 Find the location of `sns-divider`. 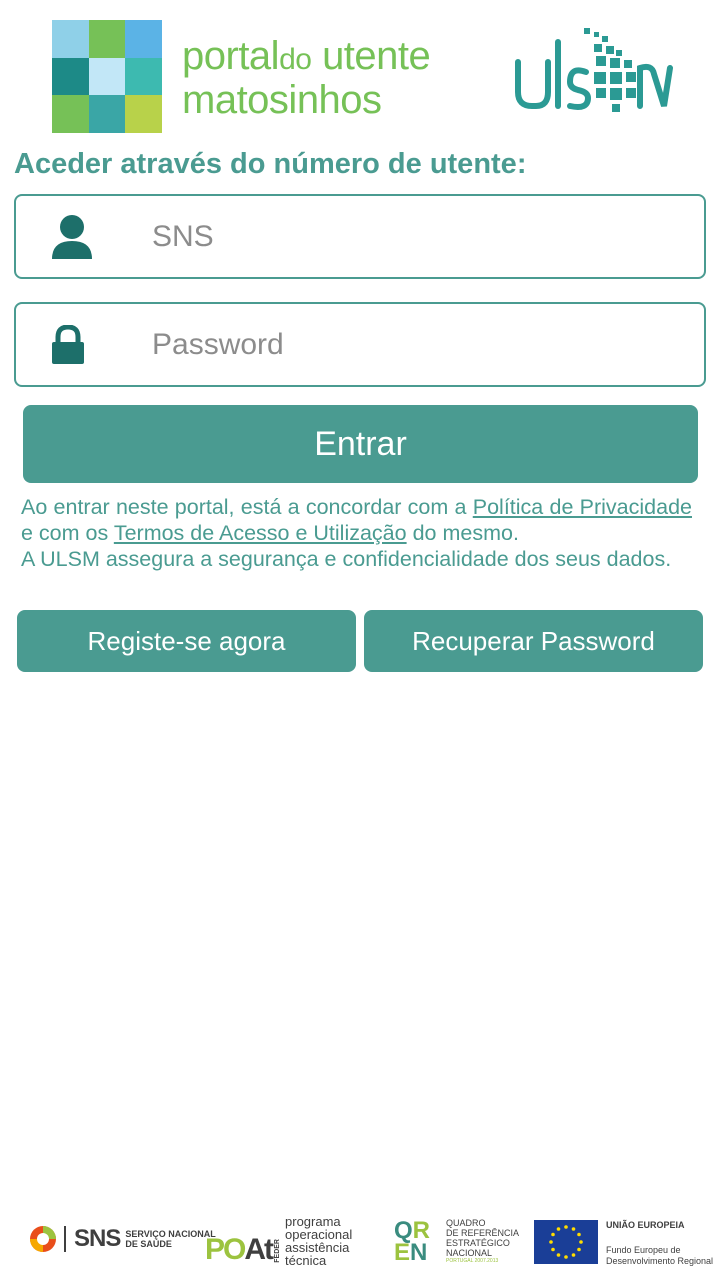

sns-divider is located at coordinates (65, 1239).